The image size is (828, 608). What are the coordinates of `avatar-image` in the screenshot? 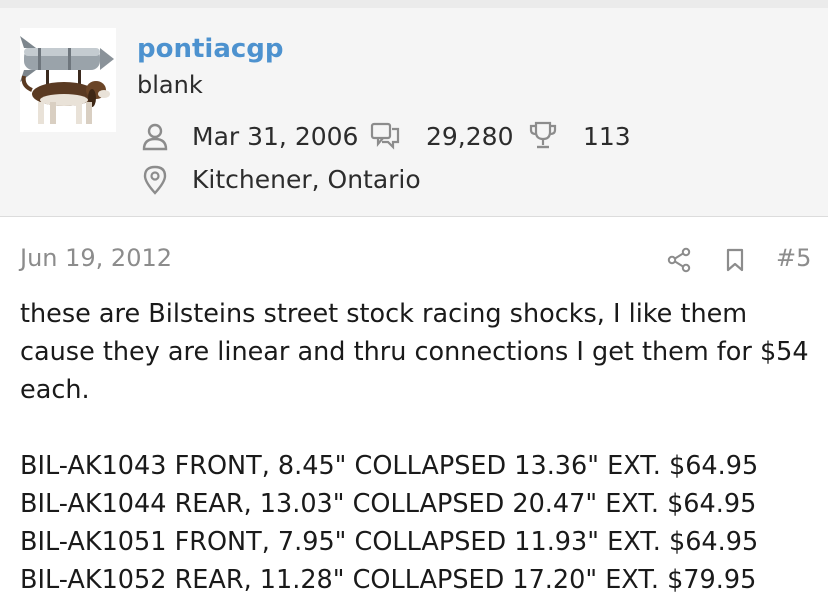 It's located at (67, 80).